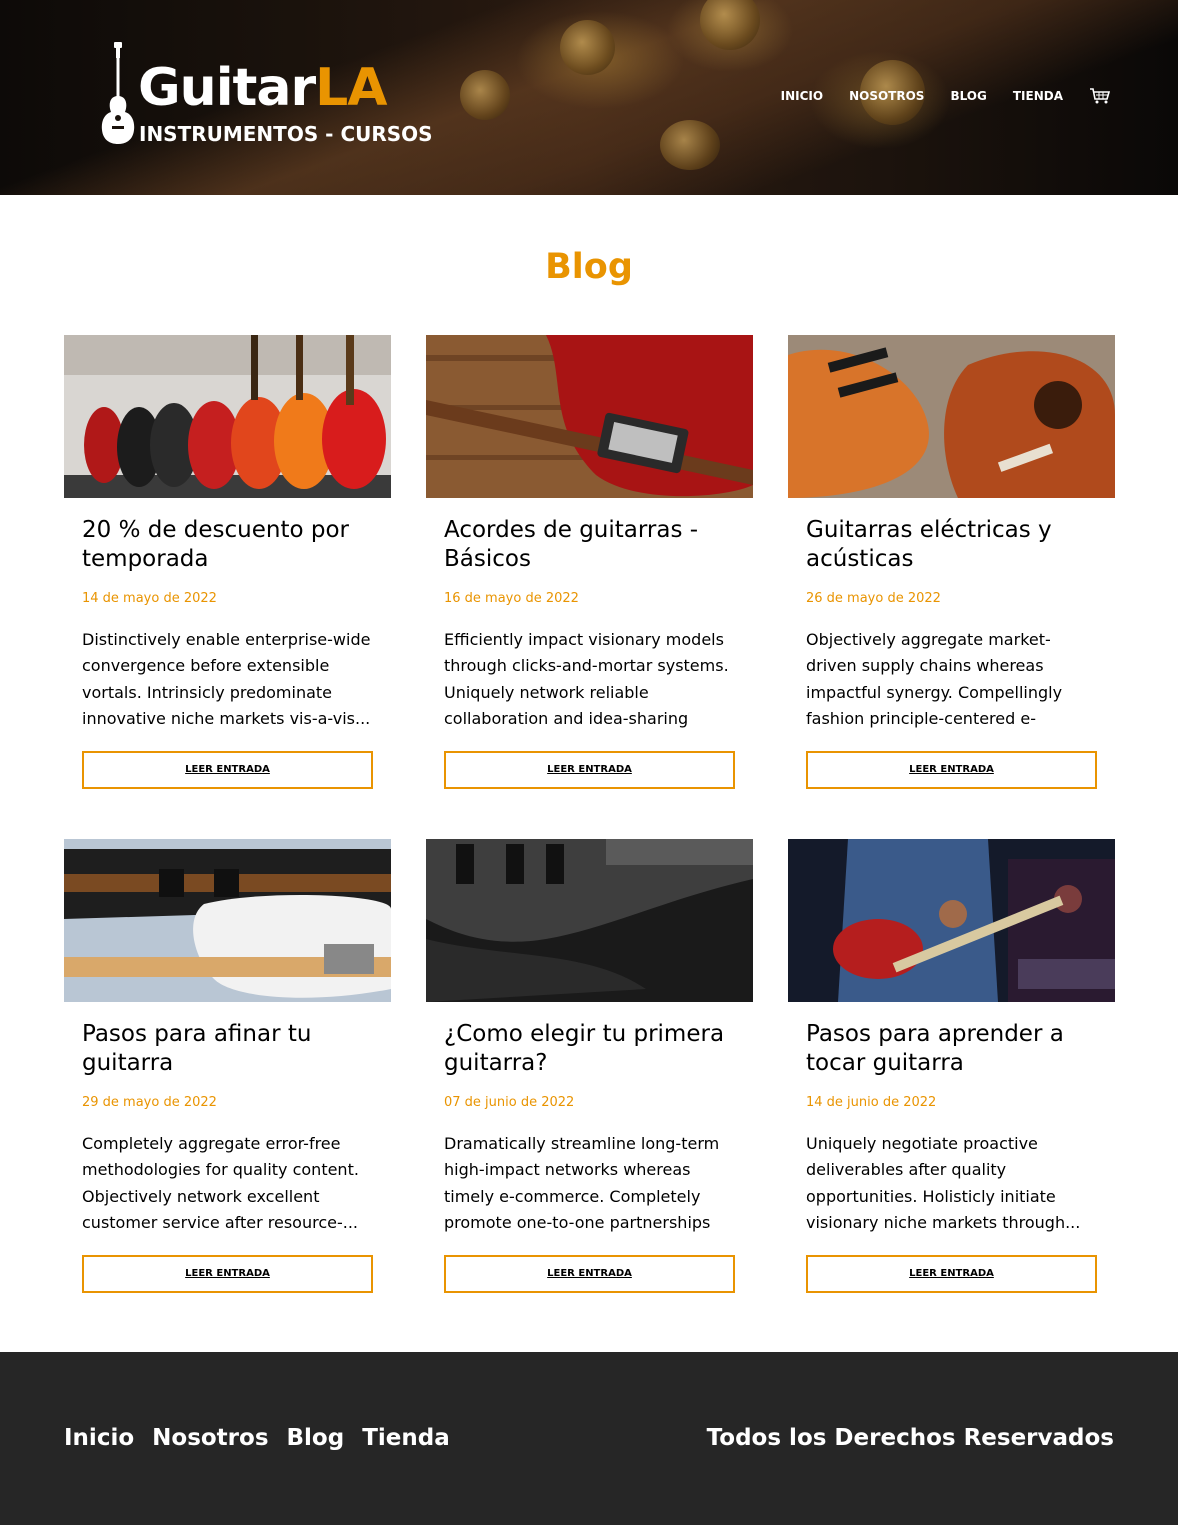 The height and width of the screenshot is (1525, 1178). Describe the element at coordinates (509, 1102) in the screenshot. I see `blog-card-date: 07 de junio de 2022` at that location.